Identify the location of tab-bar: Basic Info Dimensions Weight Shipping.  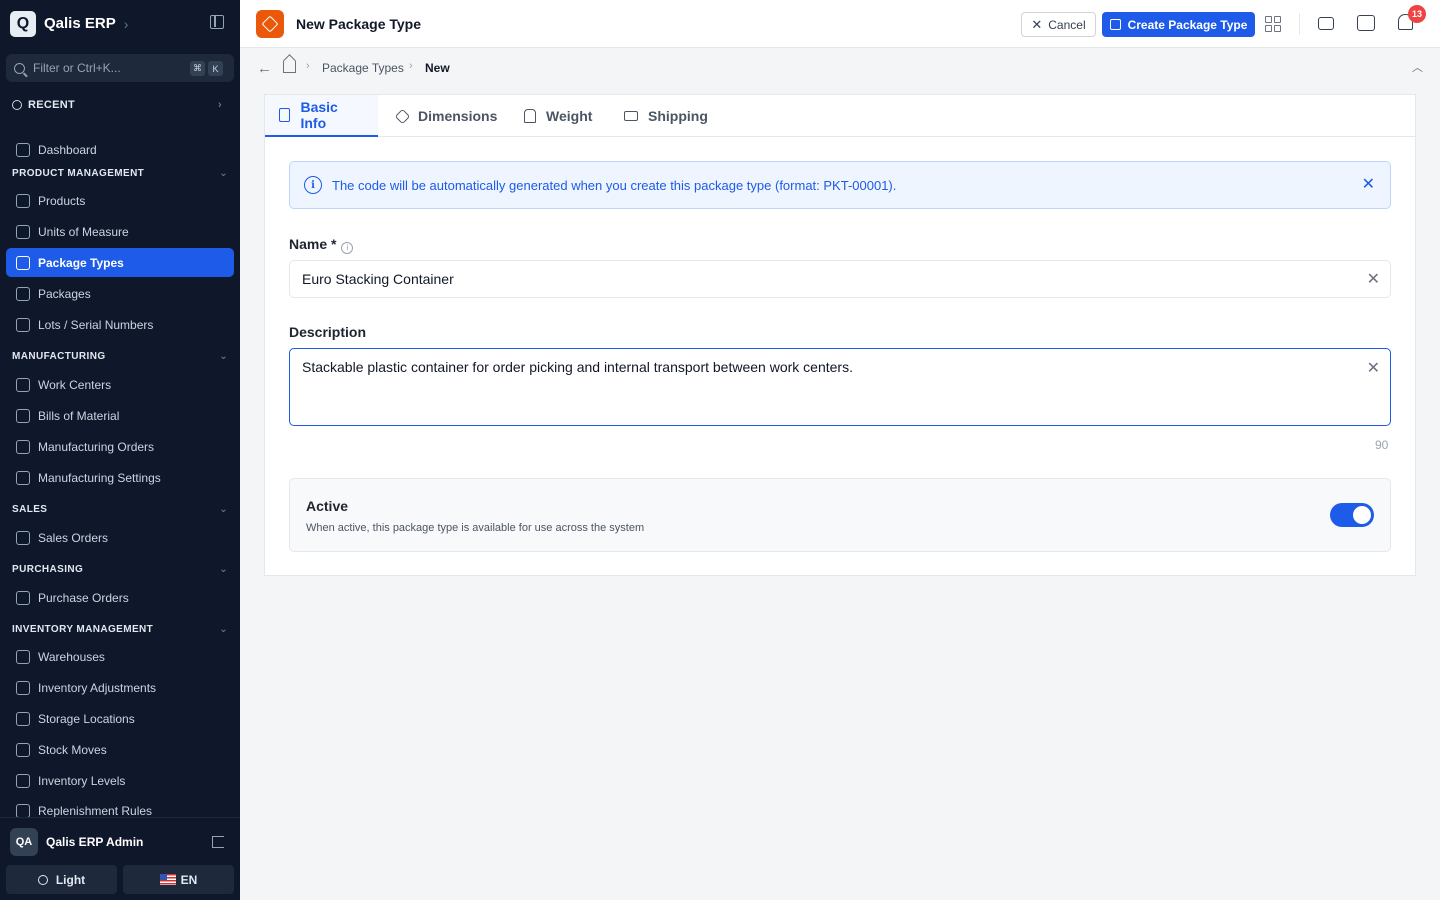
(840, 116).